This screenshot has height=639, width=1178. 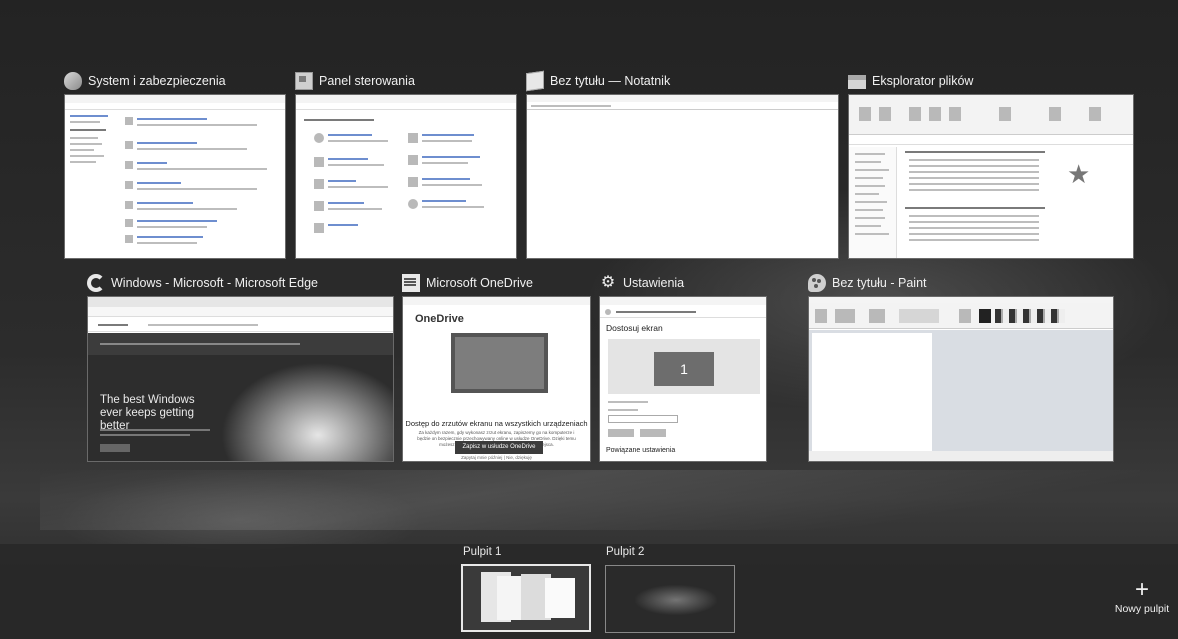 What do you see at coordinates (872, 393) in the screenshot?
I see `paint-canvas` at bounding box center [872, 393].